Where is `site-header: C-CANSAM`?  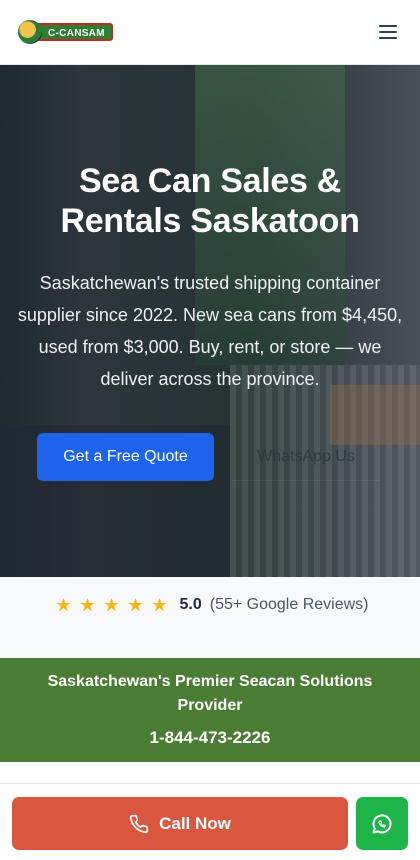
site-header: C-CANSAM is located at coordinates (210, 32).